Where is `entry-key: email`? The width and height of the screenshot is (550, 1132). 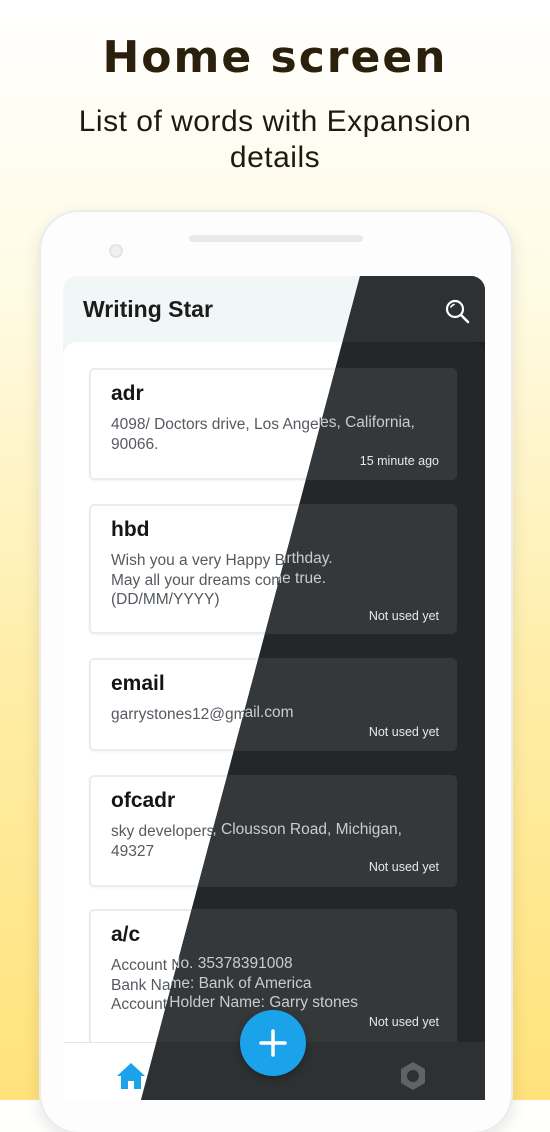 entry-key: email is located at coordinates (138, 683).